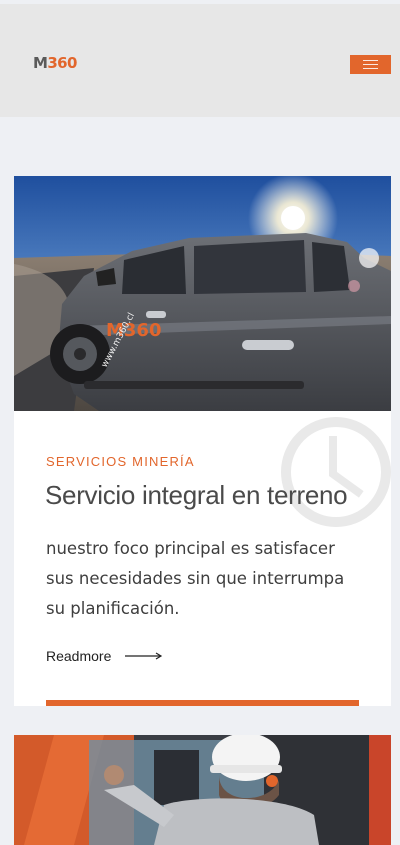 Image resolution: width=400 pixels, height=845 pixels. Describe the element at coordinates (202, 703) in the screenshot. I see `card-accent-bar` at that location.